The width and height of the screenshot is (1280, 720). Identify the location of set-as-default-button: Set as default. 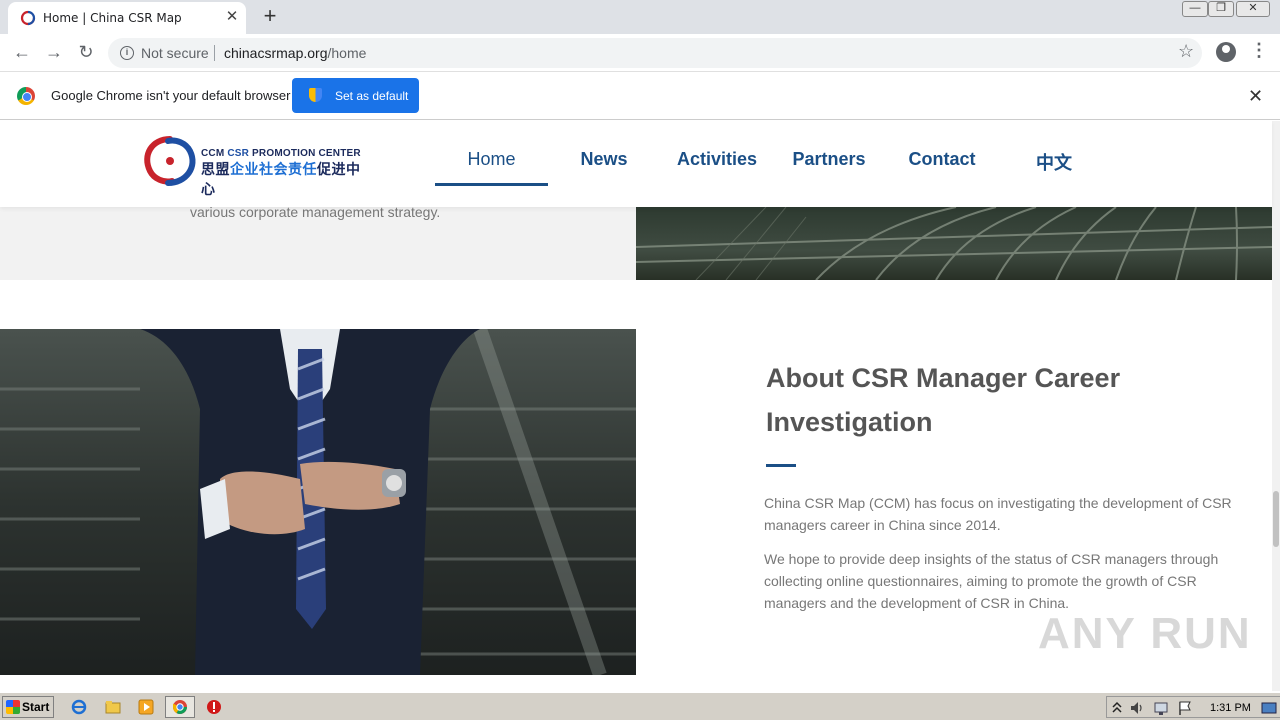
(355, 95).